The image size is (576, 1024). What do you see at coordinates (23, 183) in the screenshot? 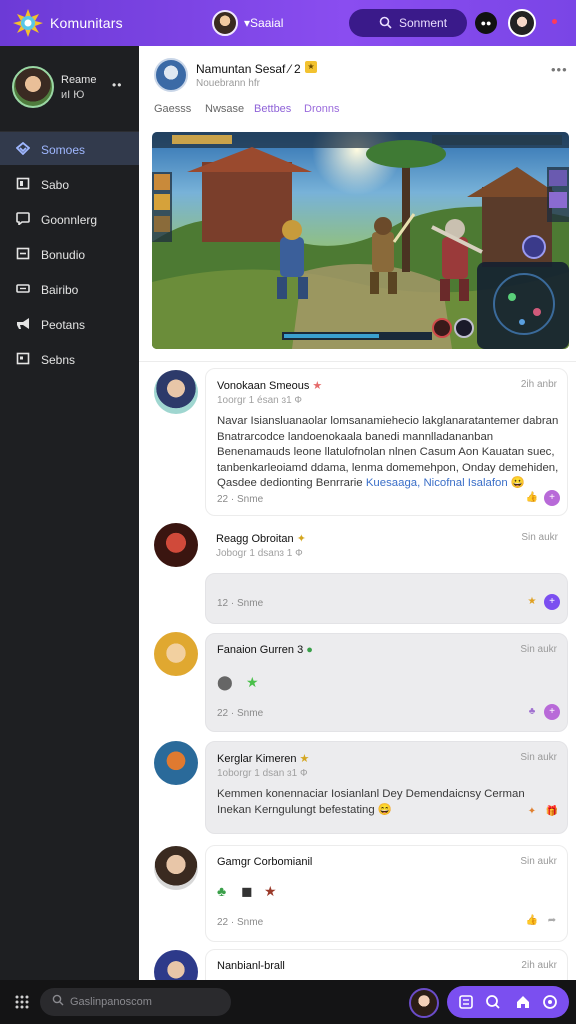
I see `square-icon` at bounding box center [23, 183].